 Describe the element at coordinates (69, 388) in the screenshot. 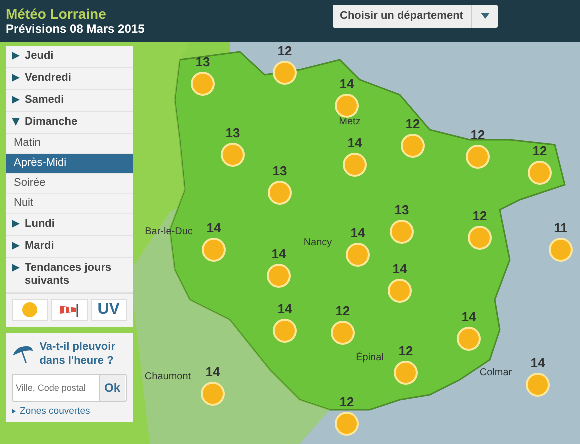

I see `city-input-field: Ville, Code postal Ok` at that location.